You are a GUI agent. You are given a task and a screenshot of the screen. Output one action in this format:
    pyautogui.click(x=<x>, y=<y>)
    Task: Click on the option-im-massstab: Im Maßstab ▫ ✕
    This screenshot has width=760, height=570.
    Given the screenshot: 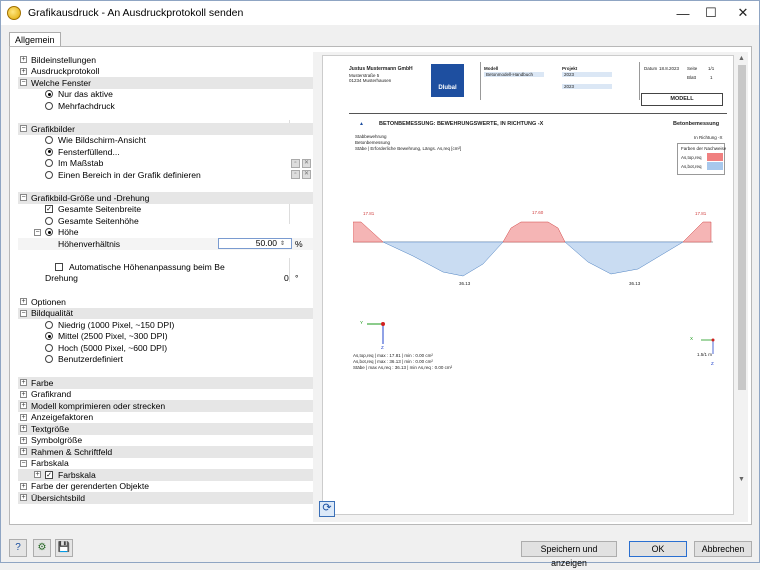 What is the action you would take?
    pyautogui.click(x=166, y=164)
    